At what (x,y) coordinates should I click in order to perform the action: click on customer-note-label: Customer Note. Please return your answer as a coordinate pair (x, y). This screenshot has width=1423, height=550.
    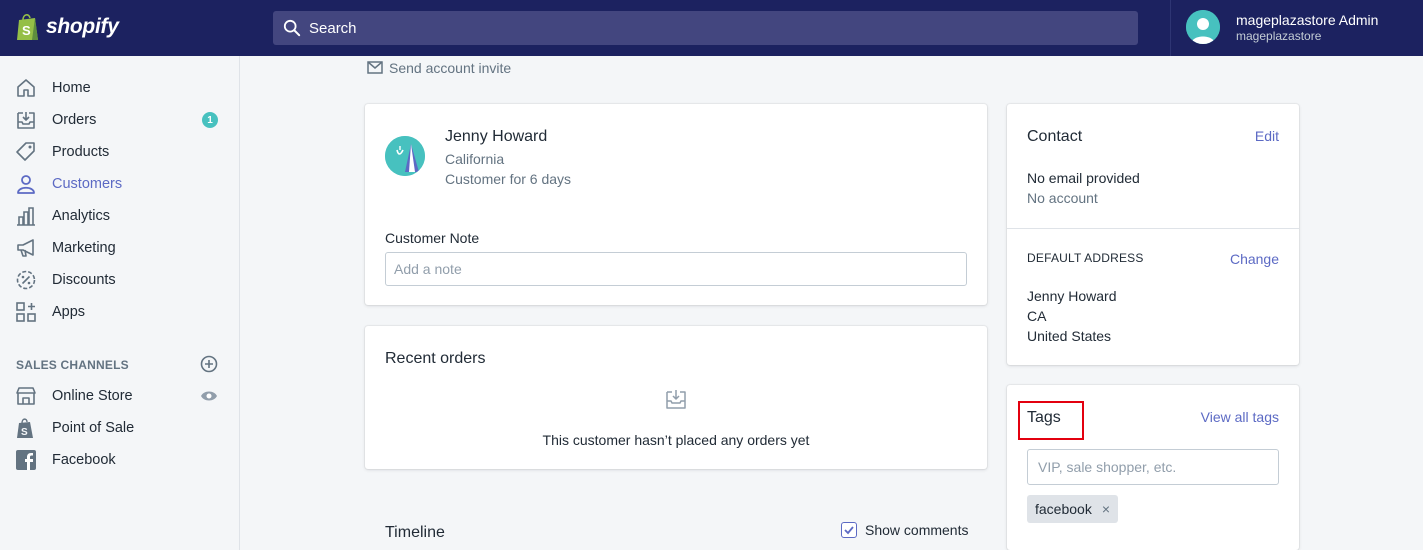
    Looking at the image, I should click on (432, 238).